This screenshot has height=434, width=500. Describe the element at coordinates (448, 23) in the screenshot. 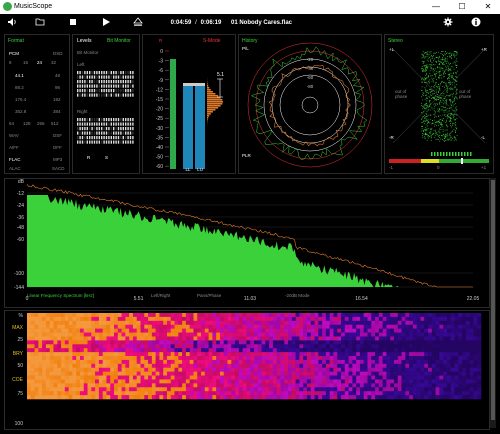

I see `gear-icon` at that location.